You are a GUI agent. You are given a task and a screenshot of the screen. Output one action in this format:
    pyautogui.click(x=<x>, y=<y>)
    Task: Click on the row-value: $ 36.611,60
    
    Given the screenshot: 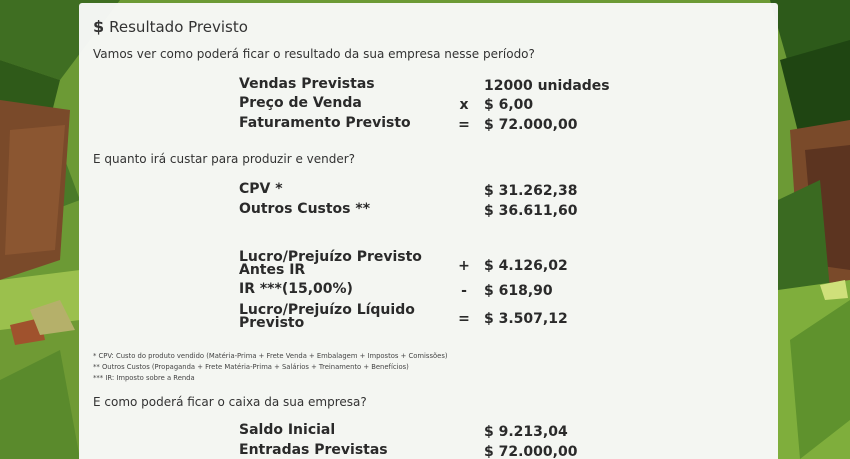 What is the action you would take?
    pyautogui.click(x=531, y=211)
    